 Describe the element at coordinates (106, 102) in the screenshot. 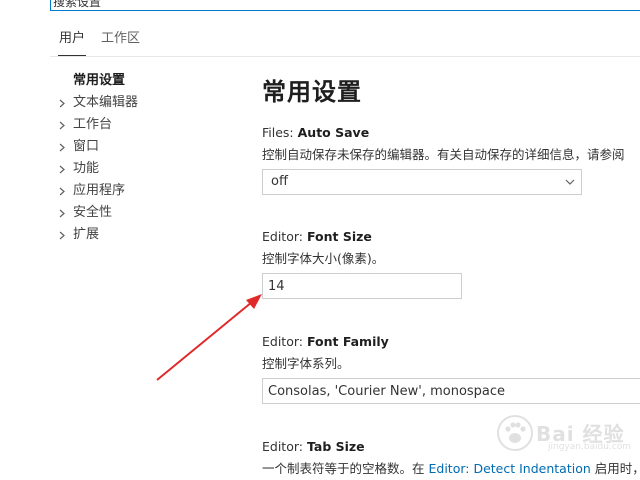

I see `toc-item-label: 文本编辑器` at that location.